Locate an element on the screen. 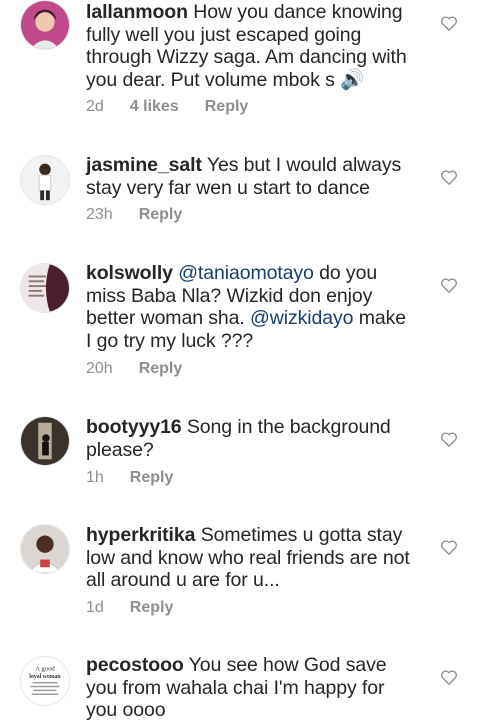 This screenshot has height=722, width=487. comment-time: 1d is located at coordinates (95, 607).